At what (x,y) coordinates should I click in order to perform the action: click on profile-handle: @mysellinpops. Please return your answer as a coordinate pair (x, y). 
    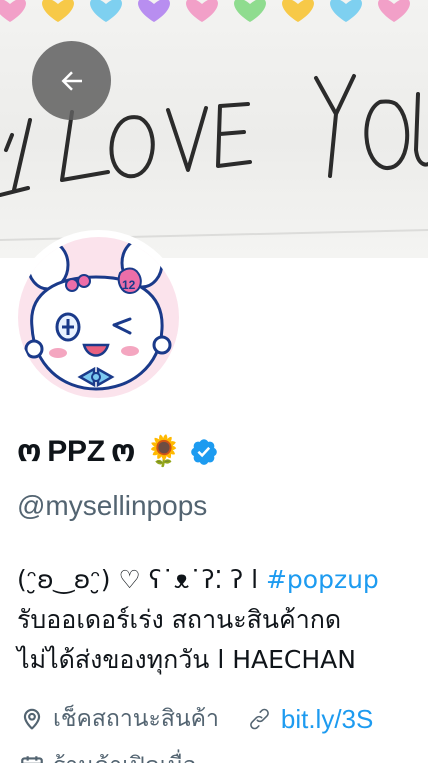
    Looking at the image, I should click on (112, 505).